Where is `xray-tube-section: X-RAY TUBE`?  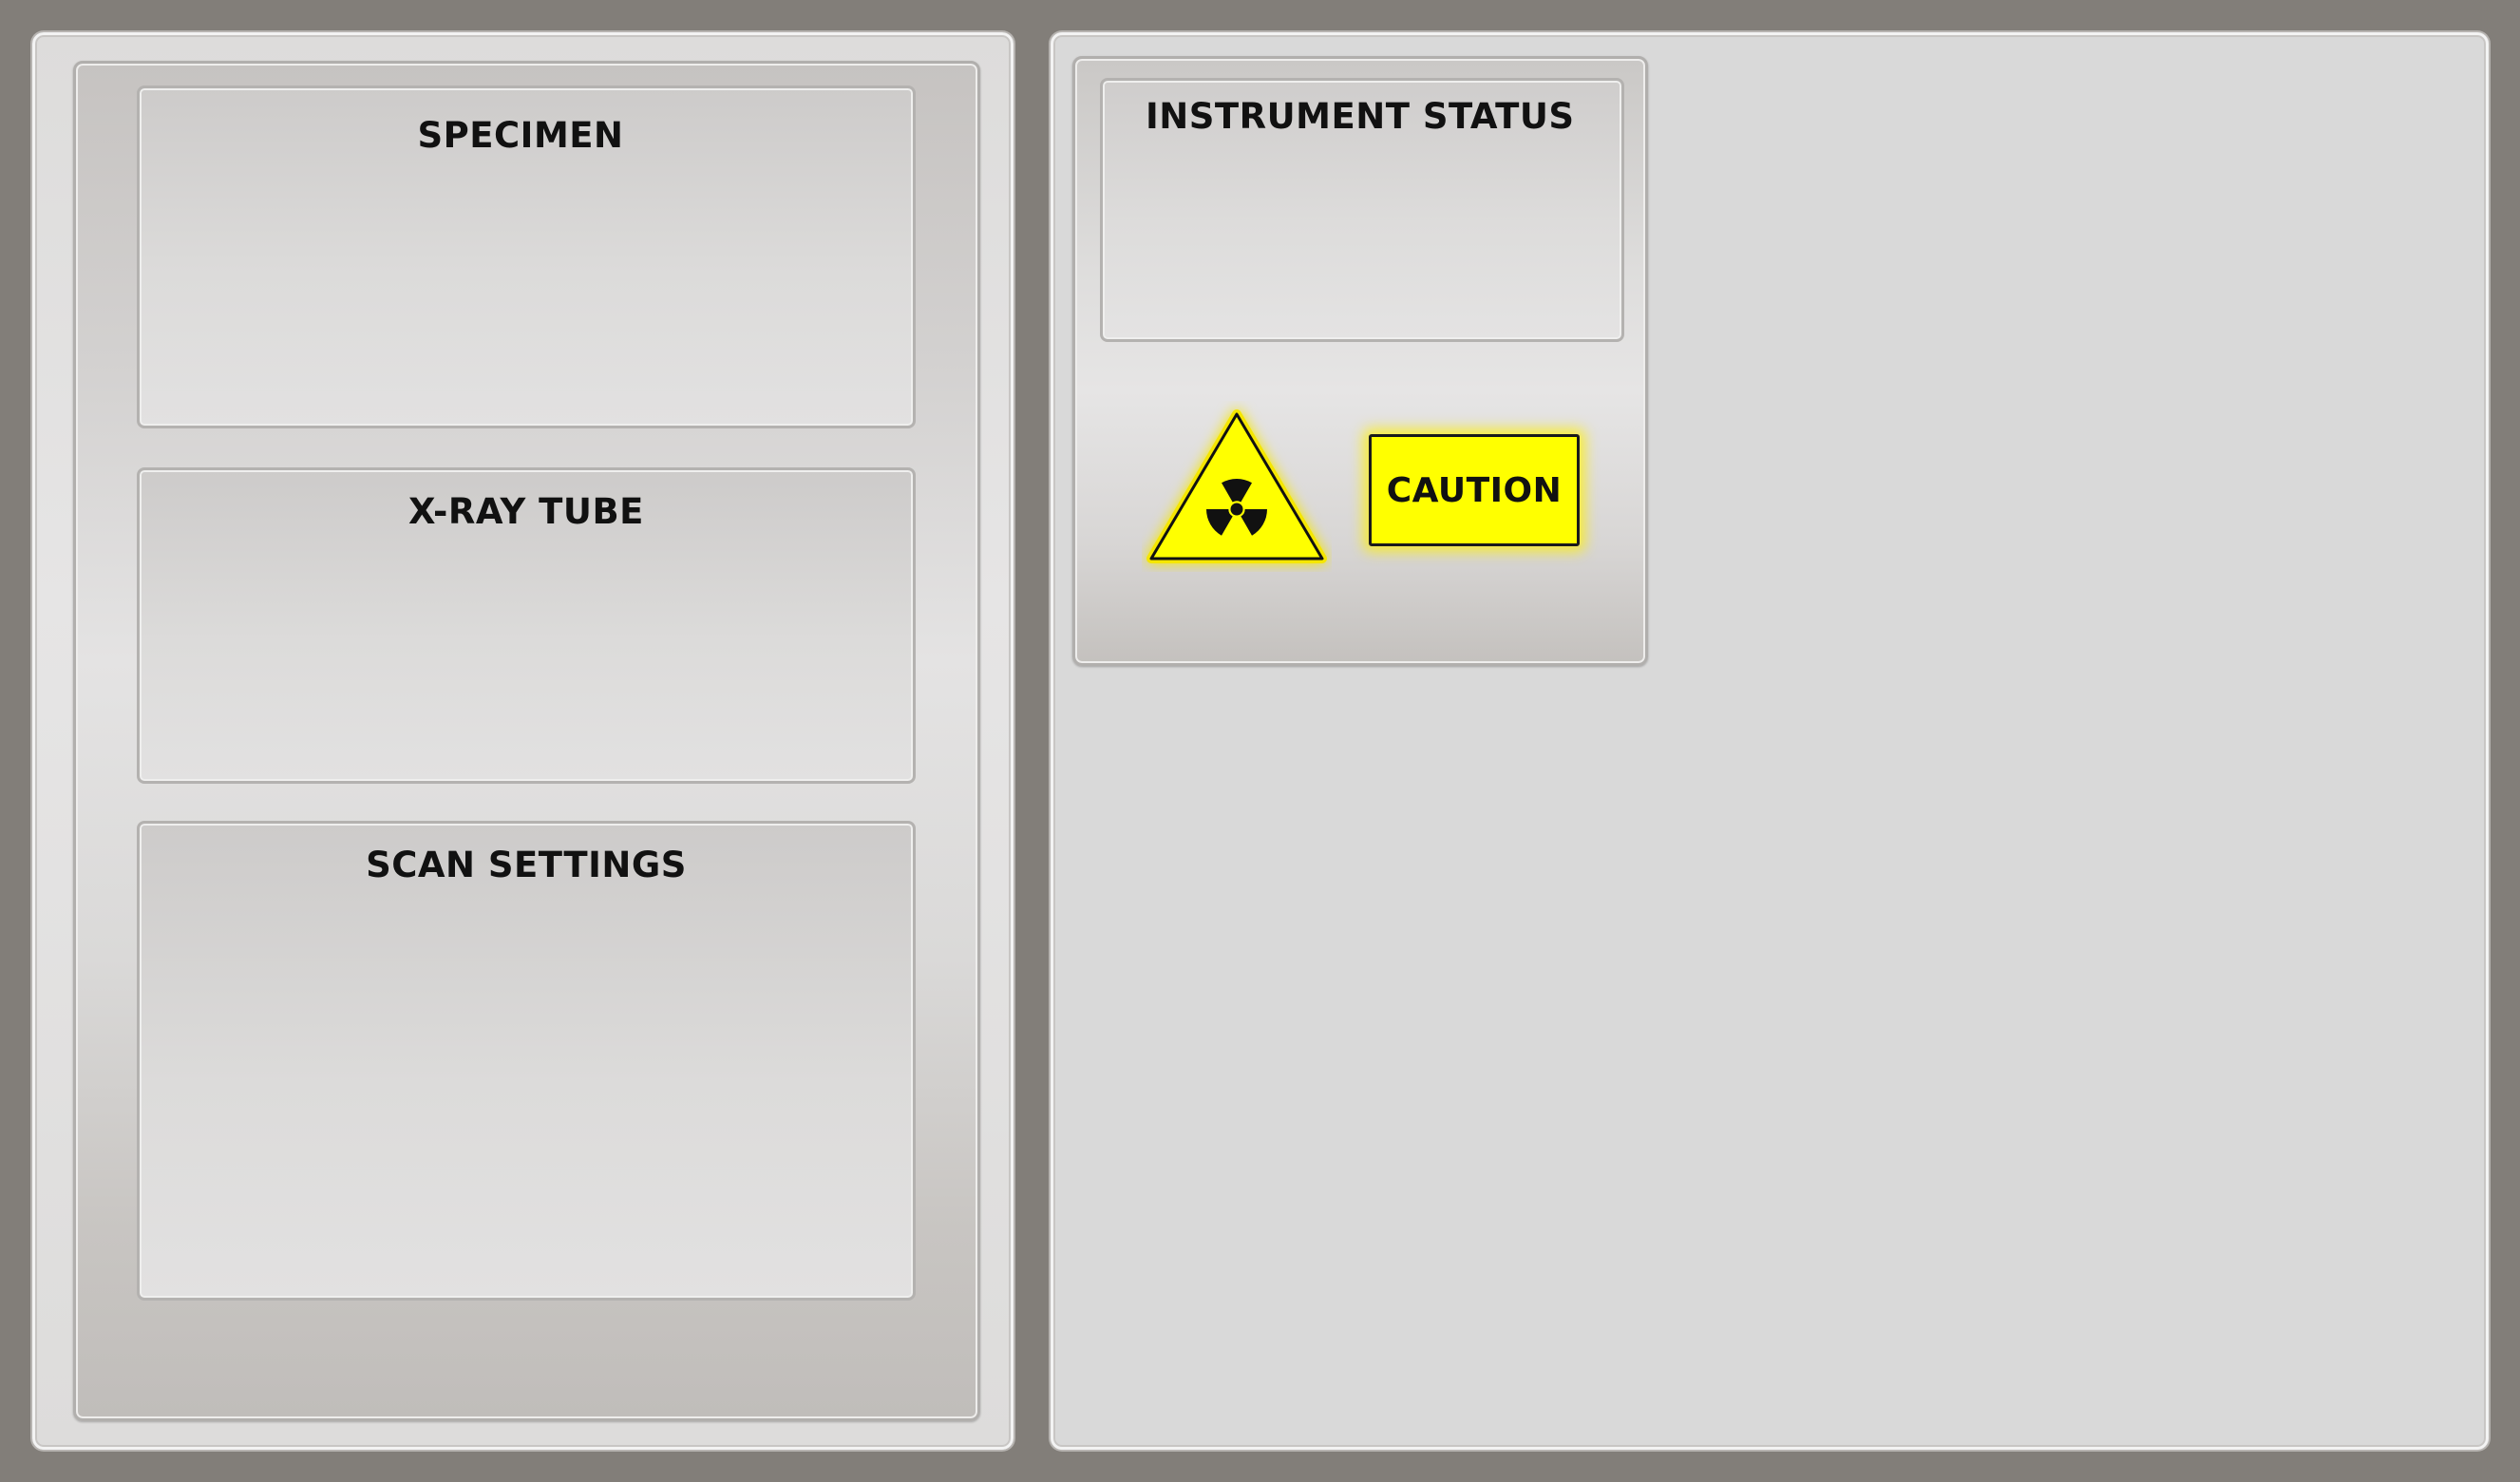 xray-tube-section: X-RAY TUBE is located at coordinates (526, 625).